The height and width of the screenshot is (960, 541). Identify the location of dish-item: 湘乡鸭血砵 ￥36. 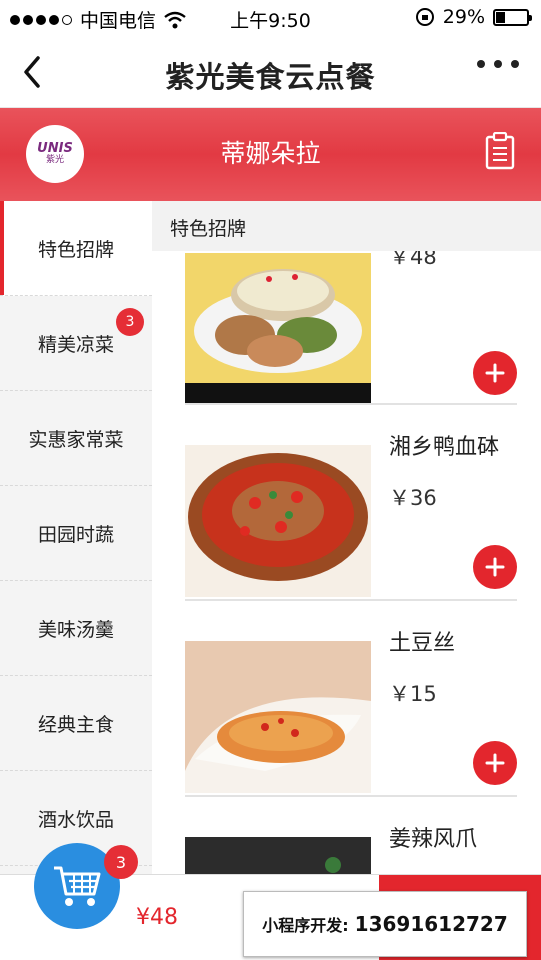
(351, 503).